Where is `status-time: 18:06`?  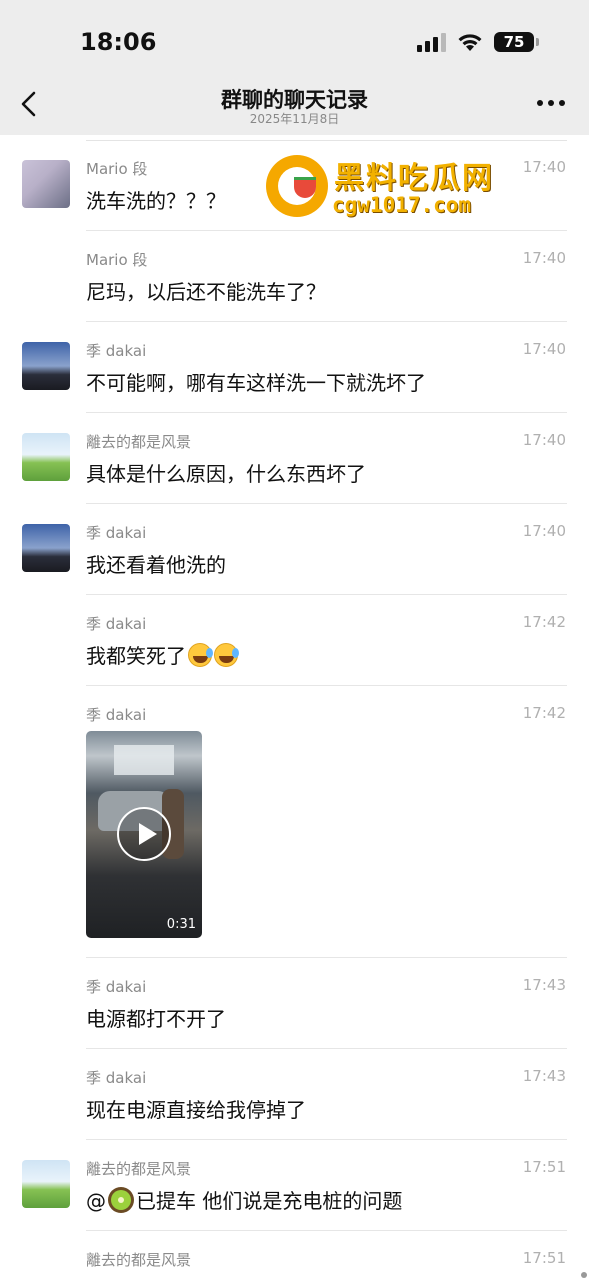
status-time: 18:06 is located at coordinates (118, 42).